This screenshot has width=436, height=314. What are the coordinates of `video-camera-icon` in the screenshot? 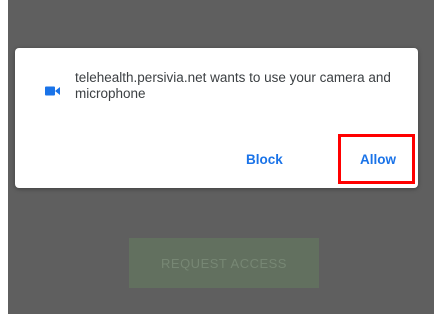 It's located at (53, 90).